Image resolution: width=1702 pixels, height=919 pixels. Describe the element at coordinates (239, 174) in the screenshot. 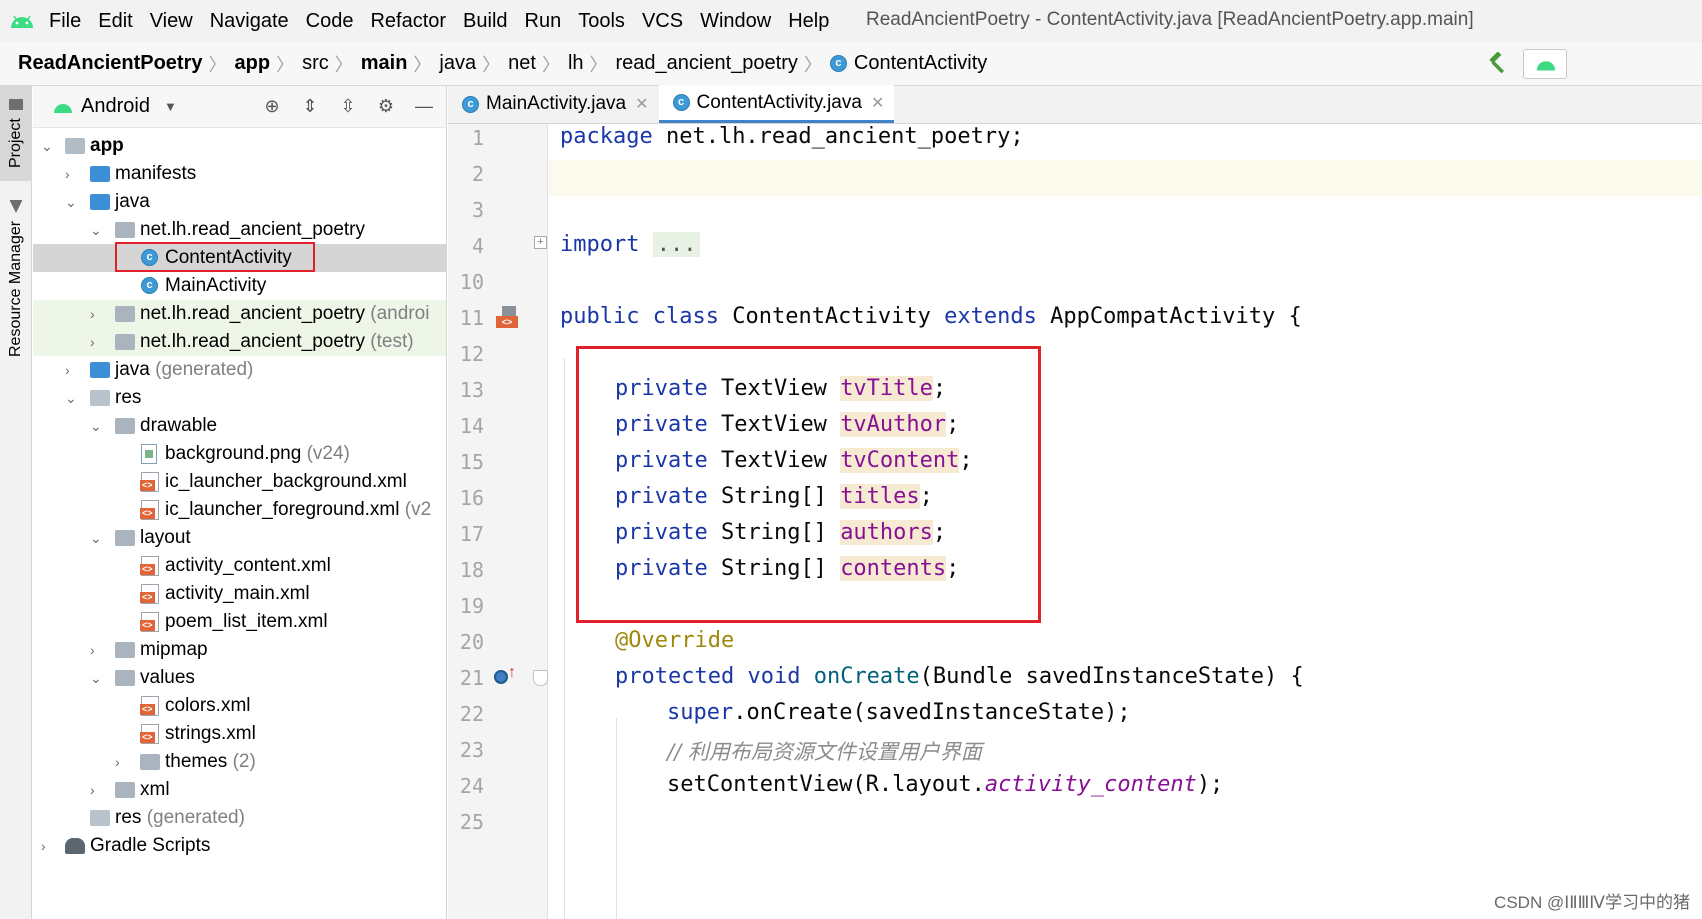

I see `tree-item-manifests: › manifests` at that location.